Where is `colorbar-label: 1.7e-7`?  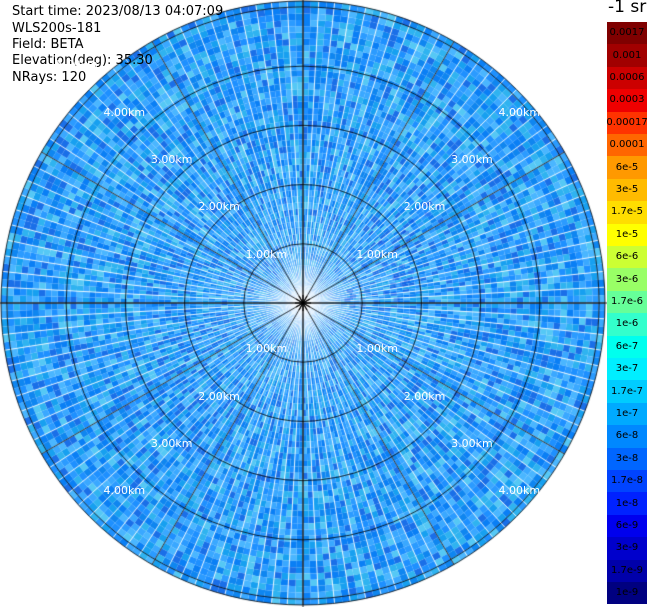
colorbar-label: 1.7e-7 is located at coordinates (627, 391).